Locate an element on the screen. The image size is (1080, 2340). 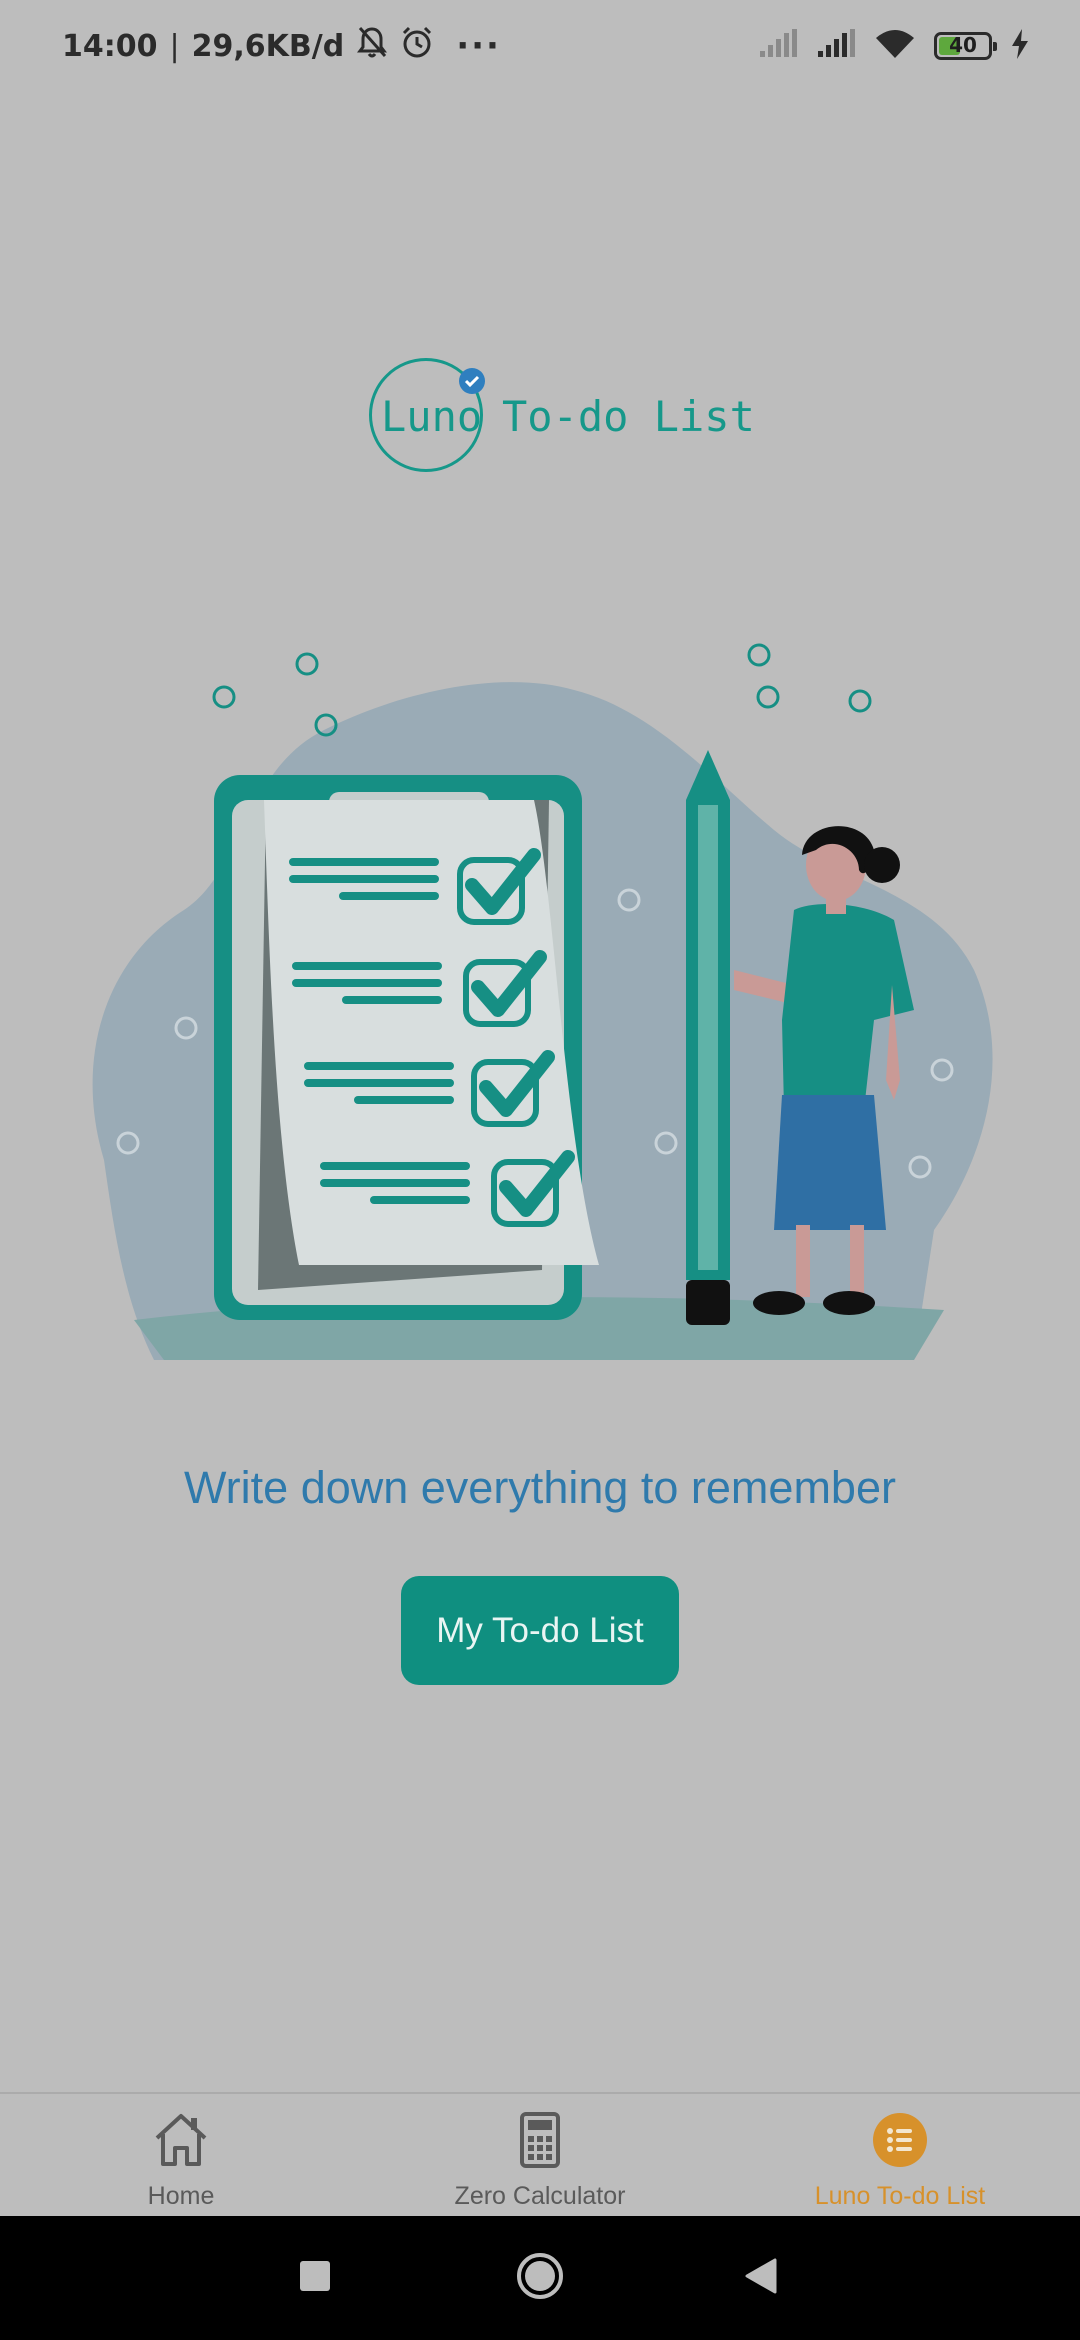
circle-home-icon is located at coordinates (540, 2278).